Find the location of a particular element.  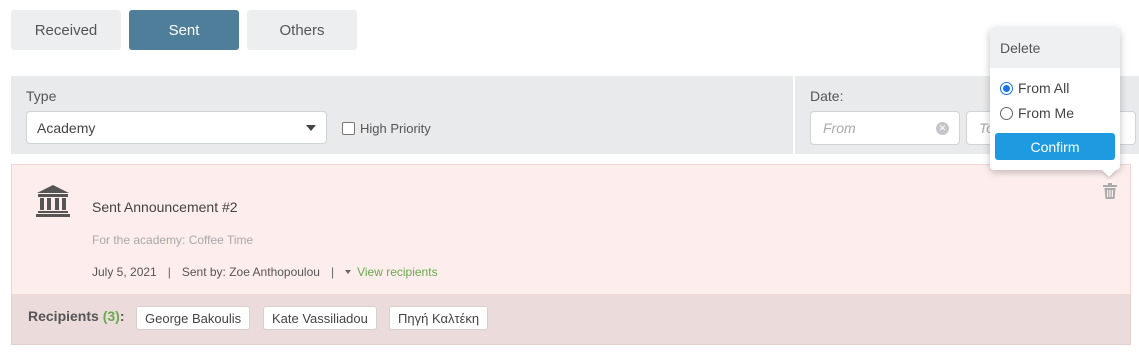

date-from-input: From ✕ is located at coordinates (885, 128).